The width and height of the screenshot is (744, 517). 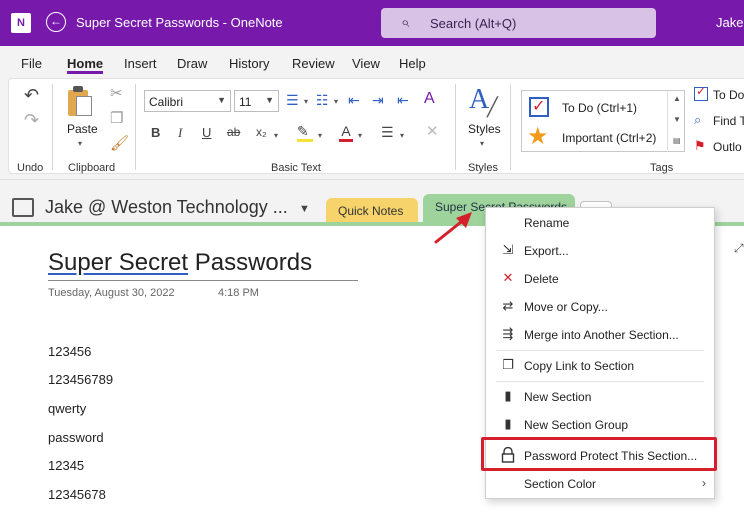 What do you see at coordinates (85, 63) in the screenshot?
I see `menu-home: Home` at bounding box center [85, 63].